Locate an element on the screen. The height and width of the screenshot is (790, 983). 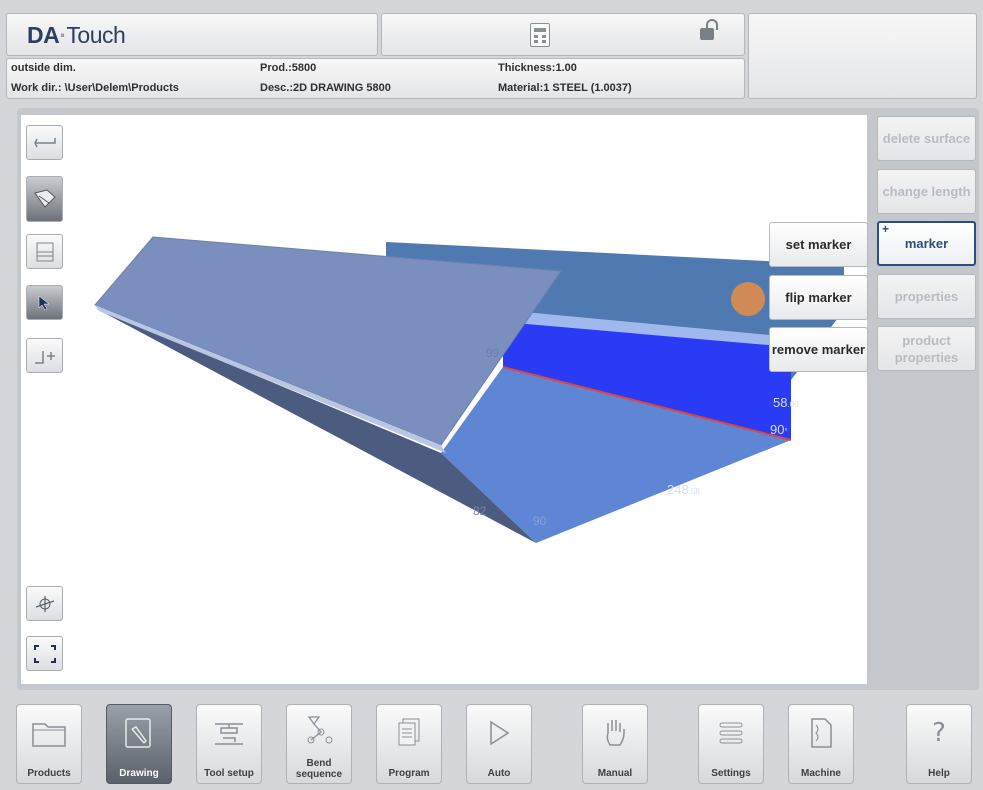
3d-part-icon is located at coordinates (44, 198).